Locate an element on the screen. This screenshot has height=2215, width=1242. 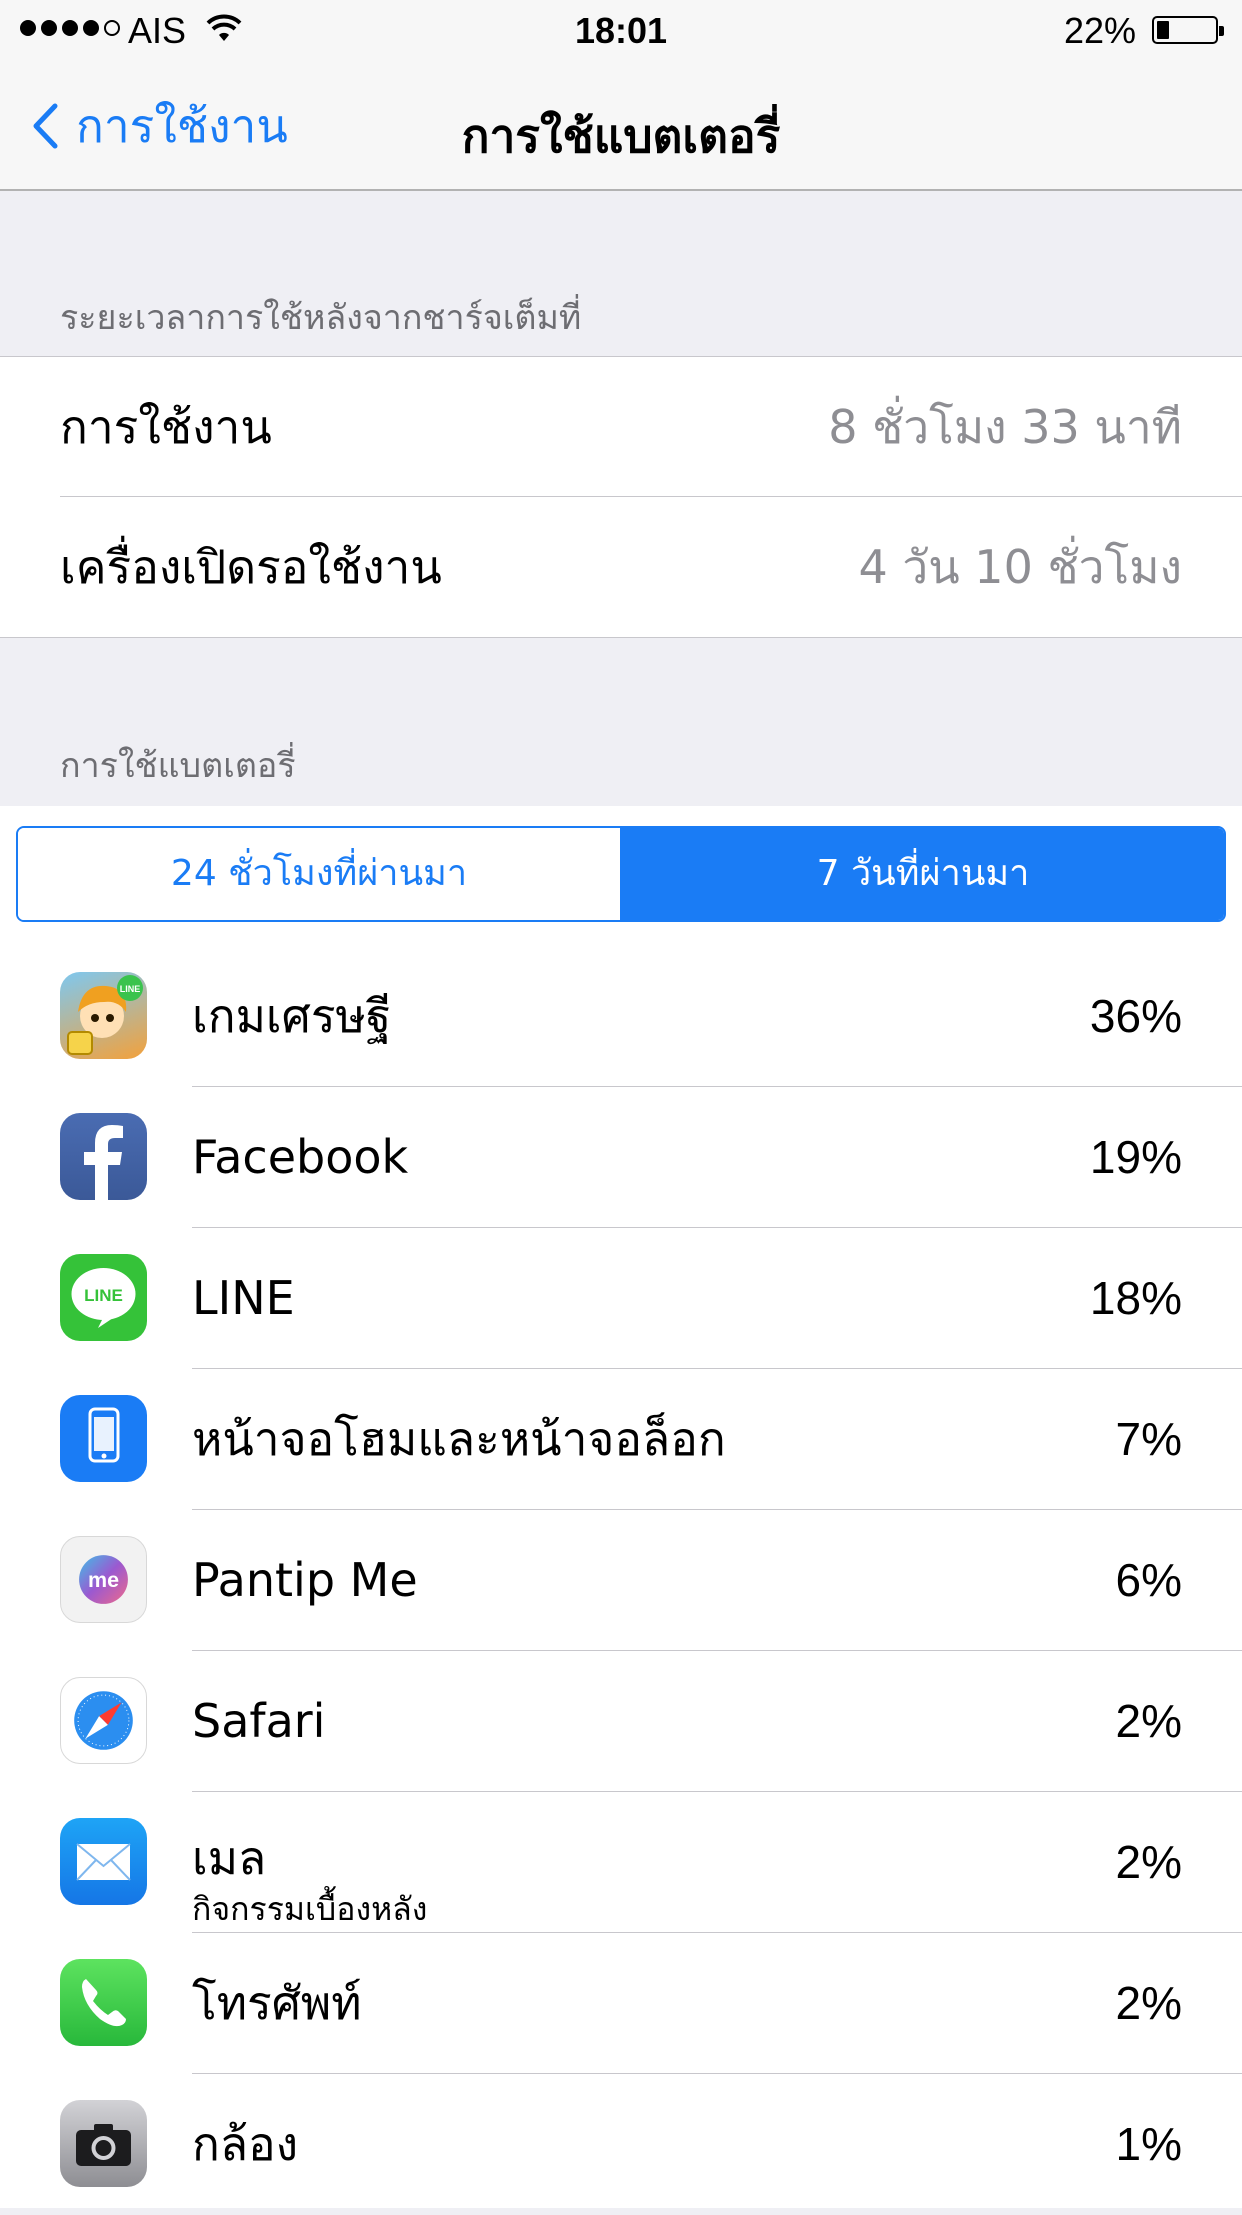
line-icon: LINE is located at coordinates (103, 1297).